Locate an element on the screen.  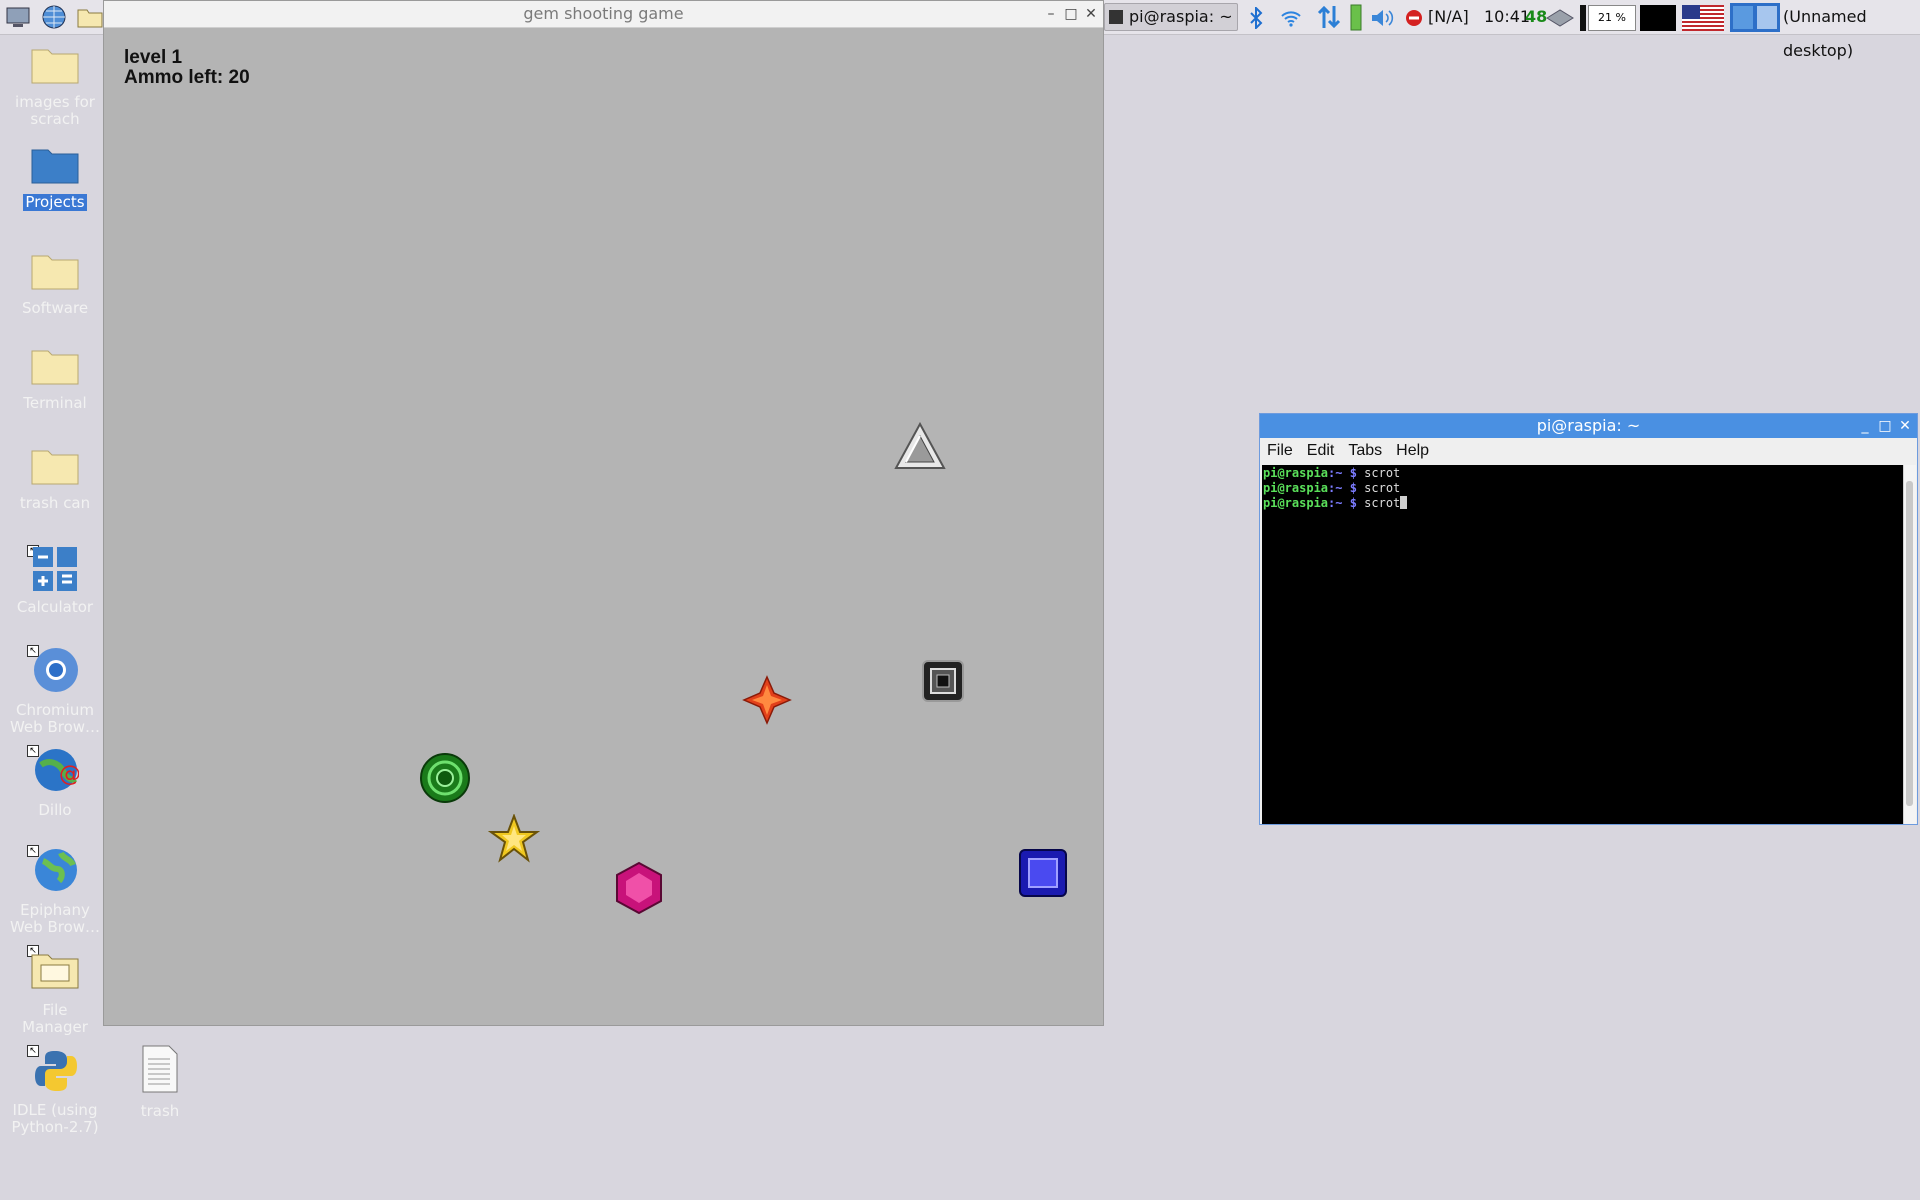
network-arrows-icon is located at coordinates (1329, 17).